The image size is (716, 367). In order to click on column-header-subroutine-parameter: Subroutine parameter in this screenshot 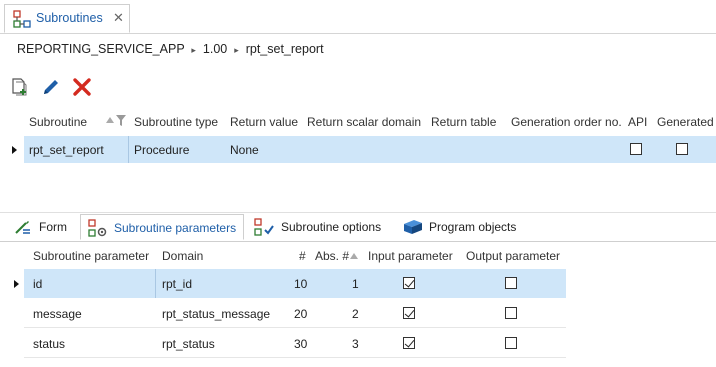, I will do `click(91, 256)`.